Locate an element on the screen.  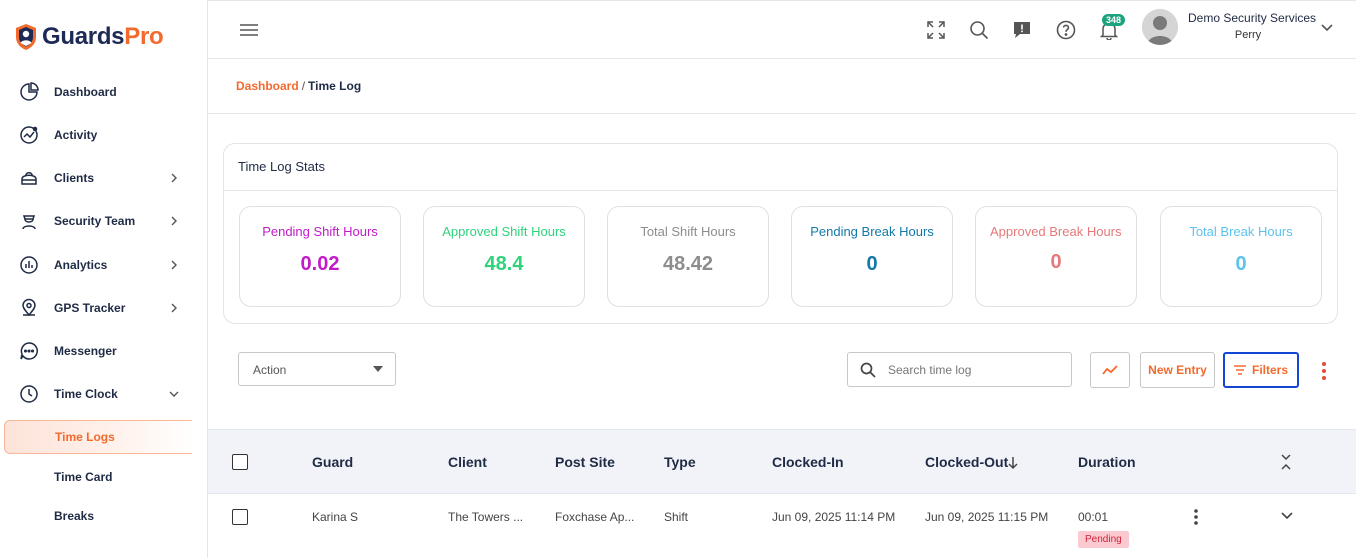
stat-card-total-break-hours: Total Break Hours 0 is located at coordinates (1241, 256).